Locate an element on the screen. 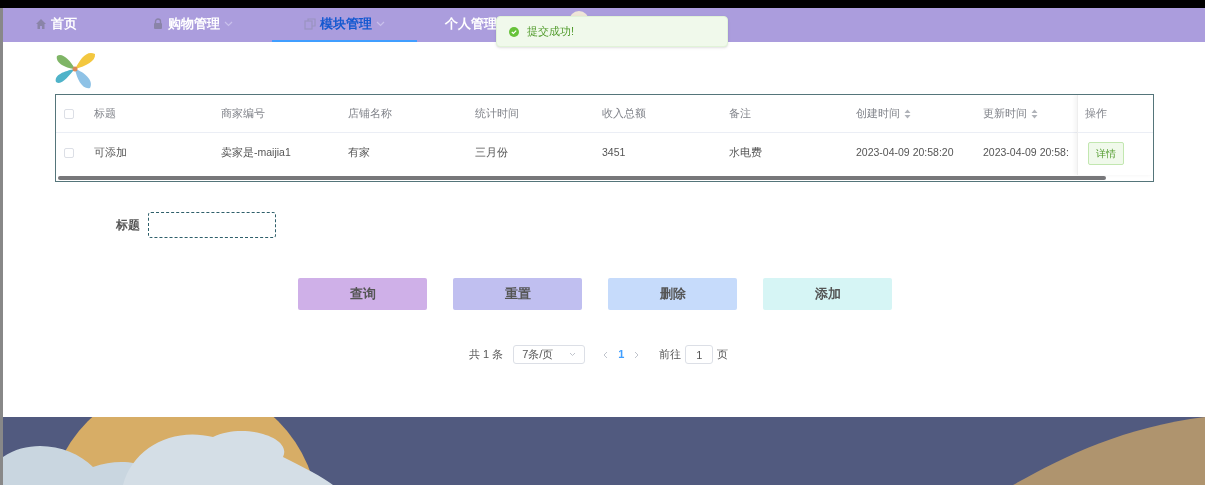  column-header: 操作 is located at coordinates (1096, 114).